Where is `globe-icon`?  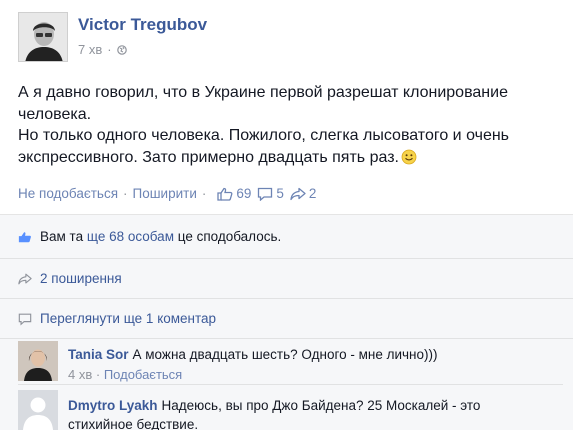 globe-icon is located at coordinates (121, 49).